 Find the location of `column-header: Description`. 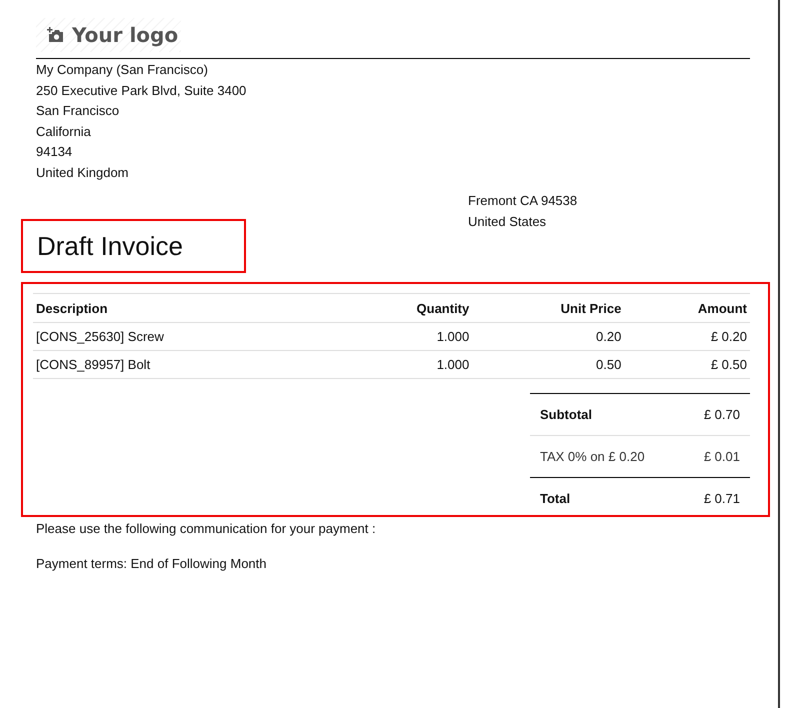

column-header: Description is located at coordinates (185, 308).